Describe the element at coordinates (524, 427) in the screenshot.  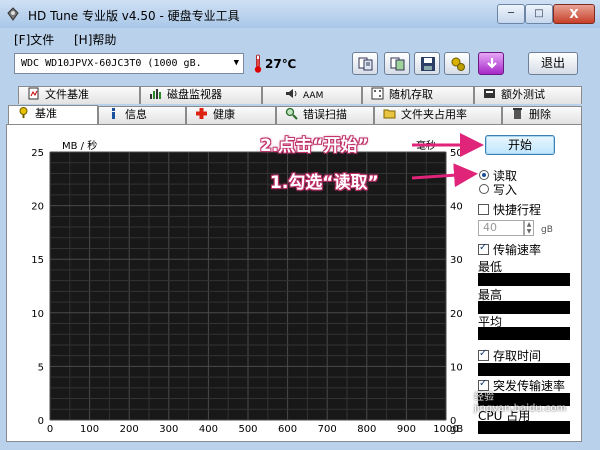
I see `cpu-value` at that location.